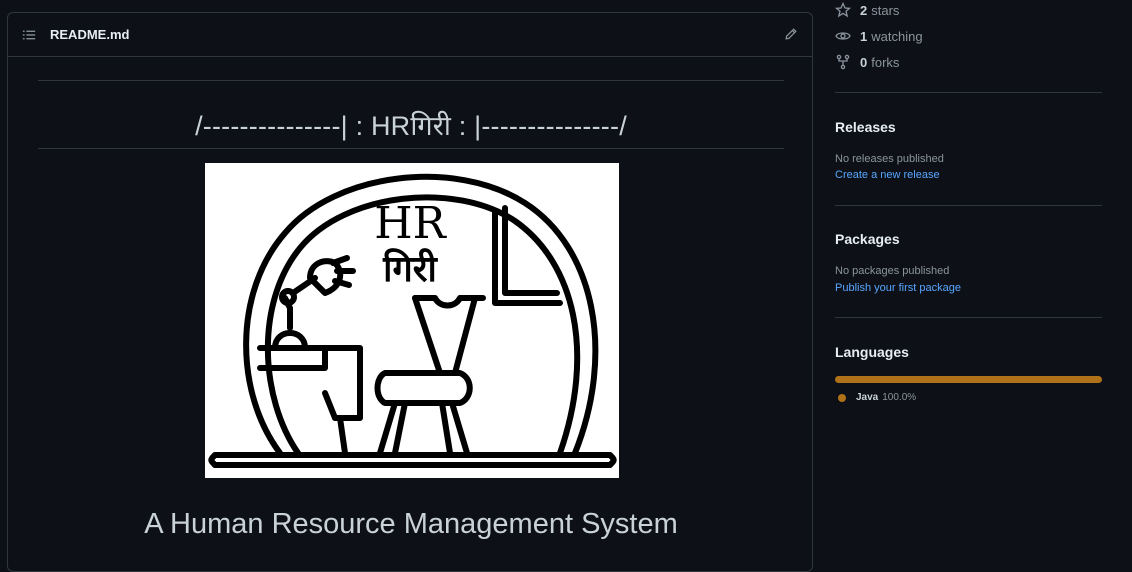  What do you see at coordinates (885, 10) in the screenshot?
I see `stars-label: stars` at bounding box center [885, 10].